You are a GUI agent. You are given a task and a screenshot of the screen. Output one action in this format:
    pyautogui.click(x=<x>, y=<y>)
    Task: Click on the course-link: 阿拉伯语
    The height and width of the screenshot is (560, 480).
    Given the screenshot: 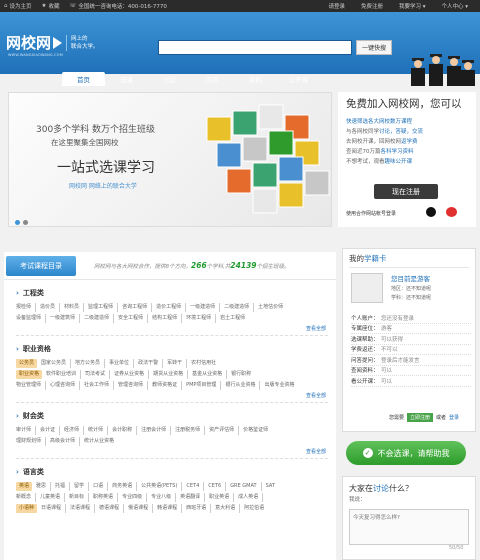 What is the action you would take?
    pyautogui.click(x=254, y=508)
    